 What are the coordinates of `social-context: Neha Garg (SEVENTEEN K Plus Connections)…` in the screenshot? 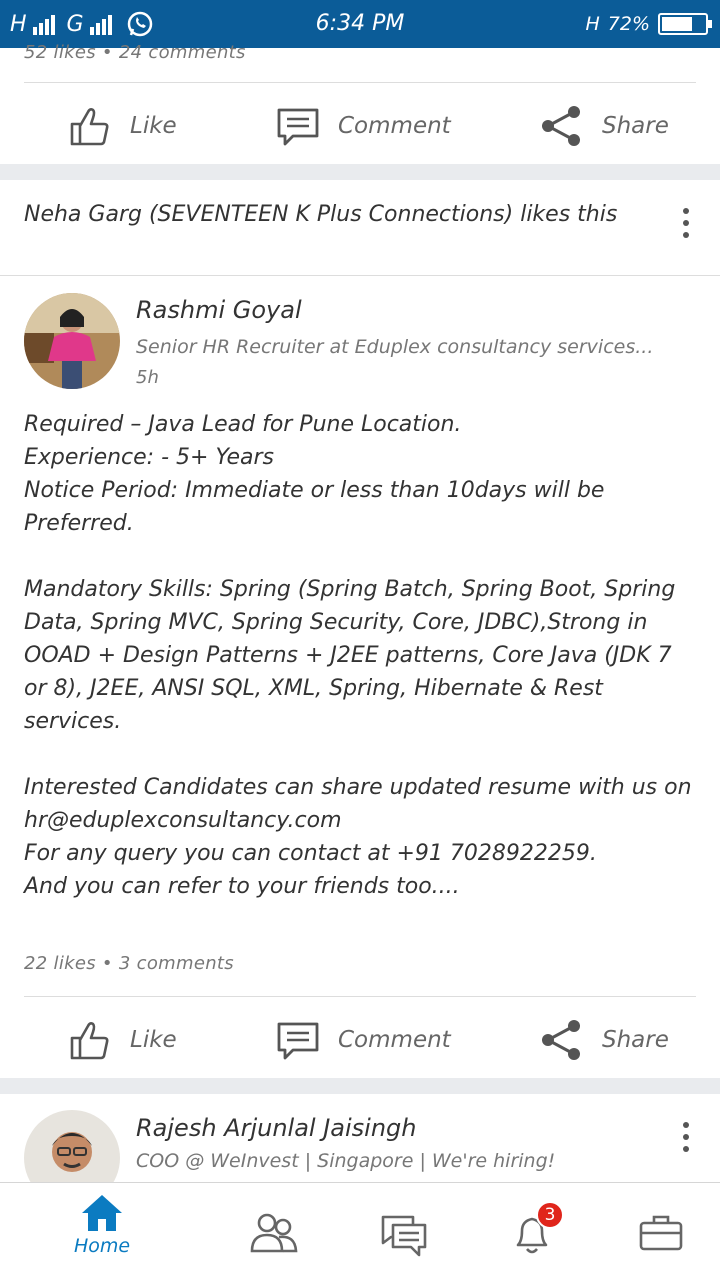 It's located at (329, 215).